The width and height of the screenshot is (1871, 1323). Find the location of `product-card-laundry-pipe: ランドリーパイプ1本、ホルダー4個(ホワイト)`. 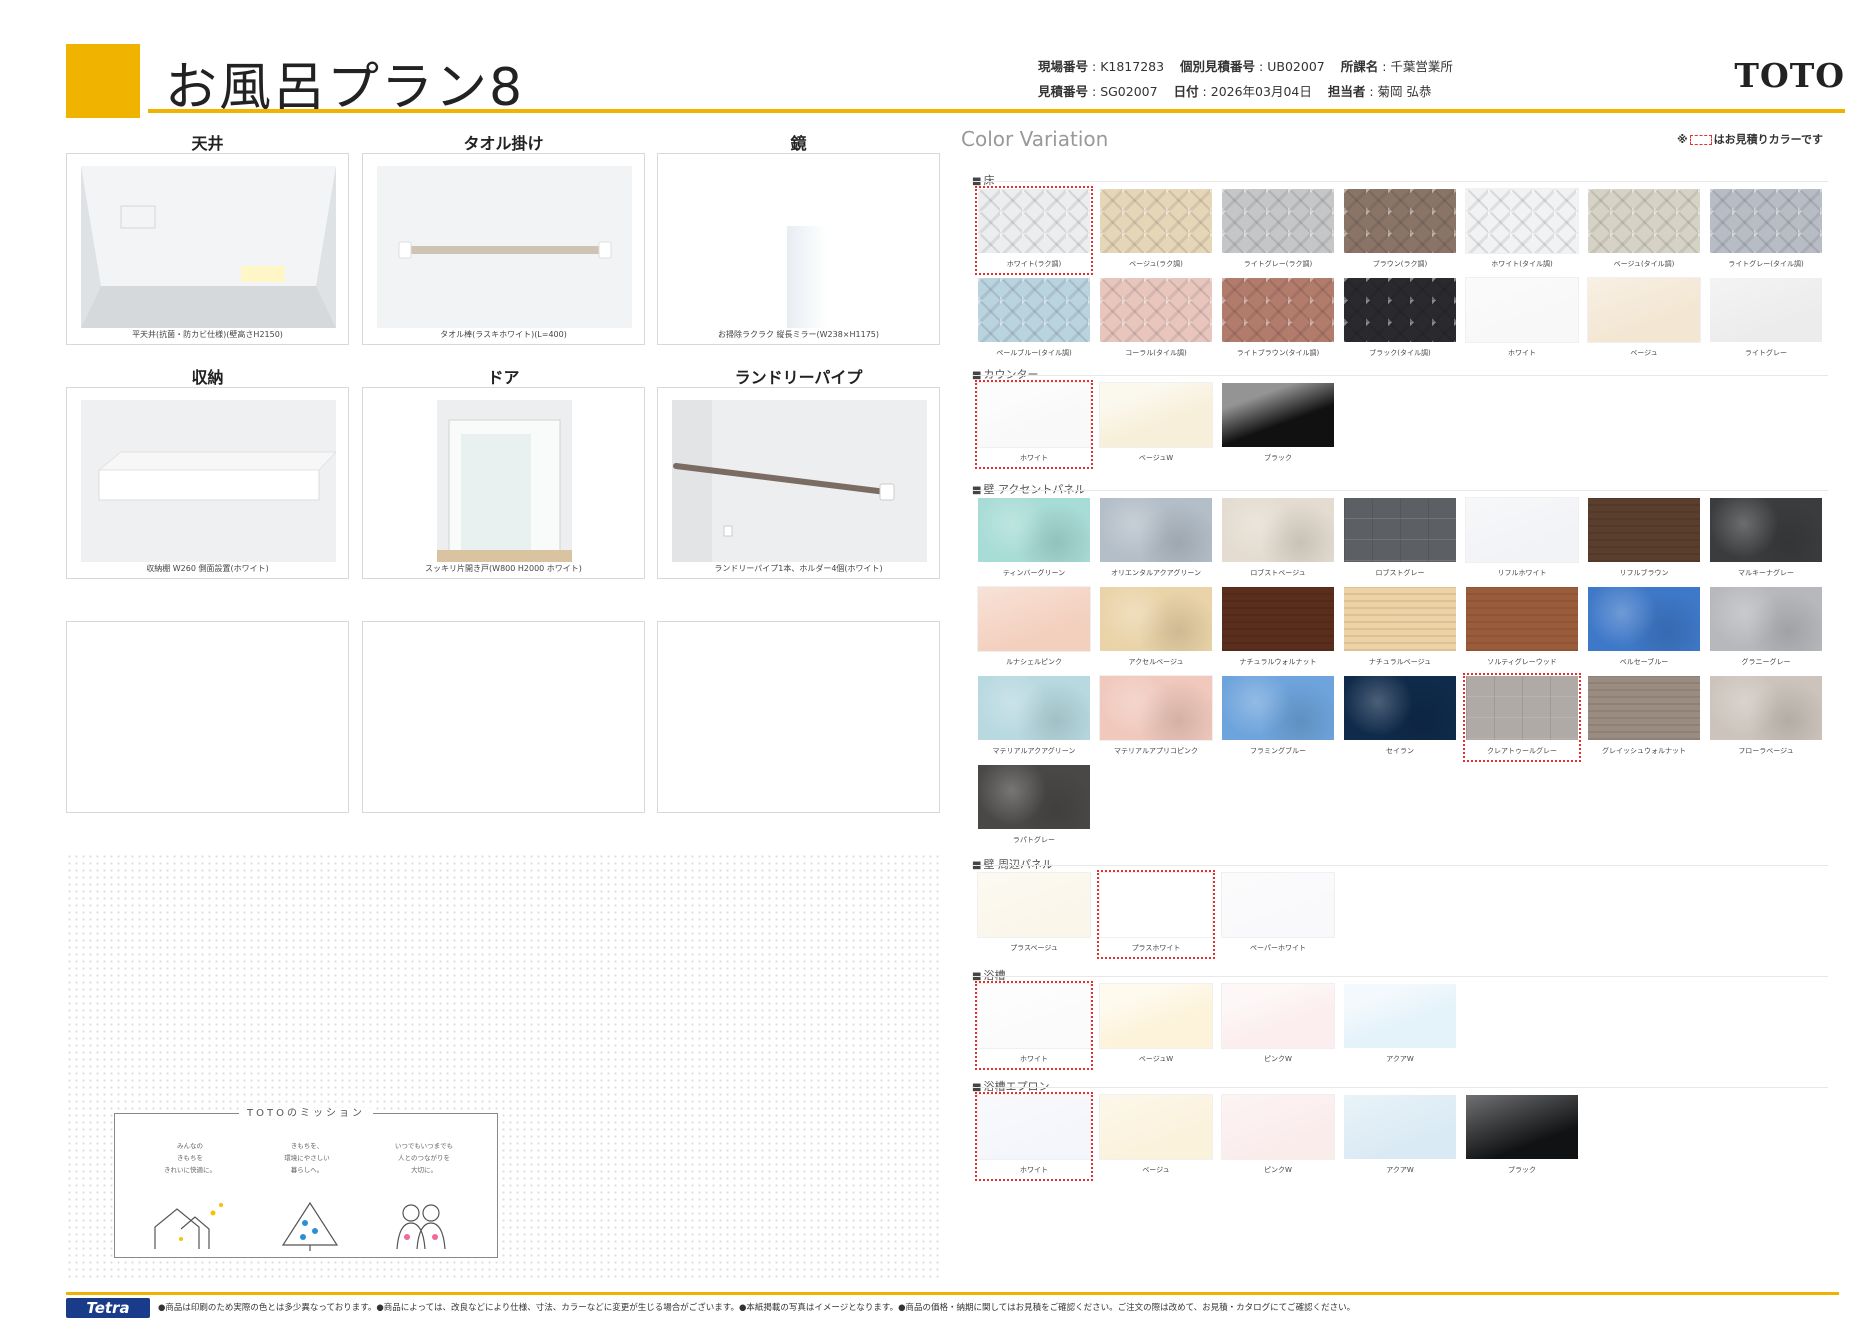

product-card-laundry-pipe: ランドリーパイプ1本、ホルダー4個(ホワイト) is located at coordinates (798, 483).